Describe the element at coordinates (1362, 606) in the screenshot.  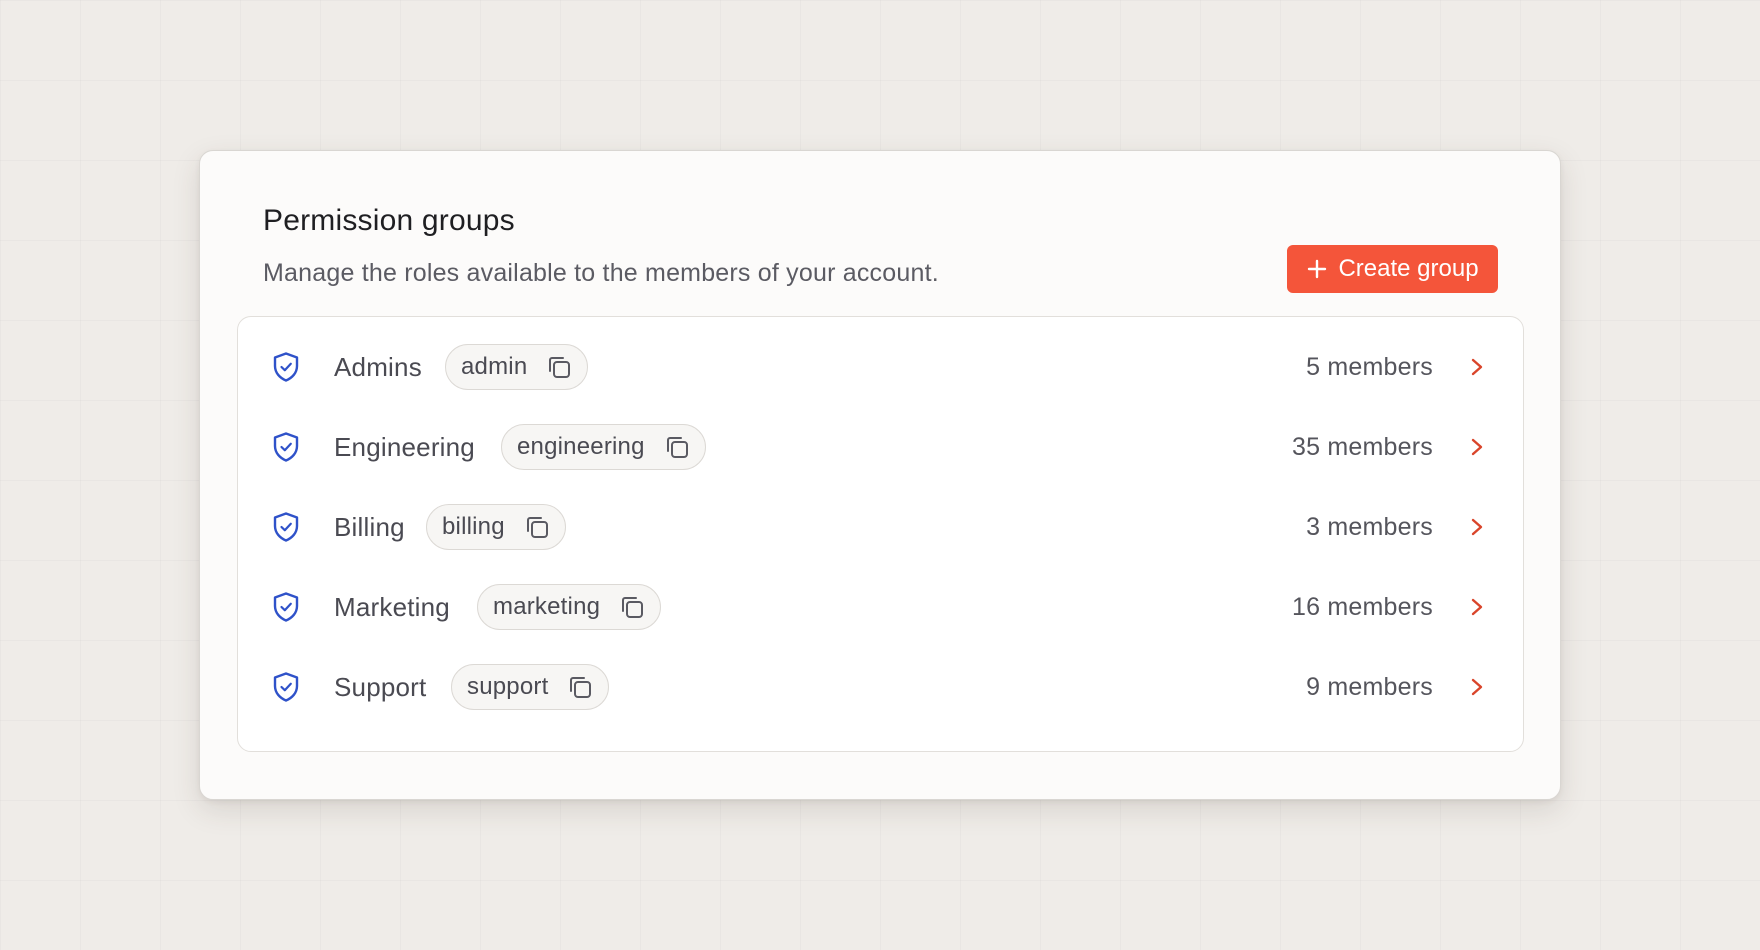
I see `member-count: 16 members` at that location.